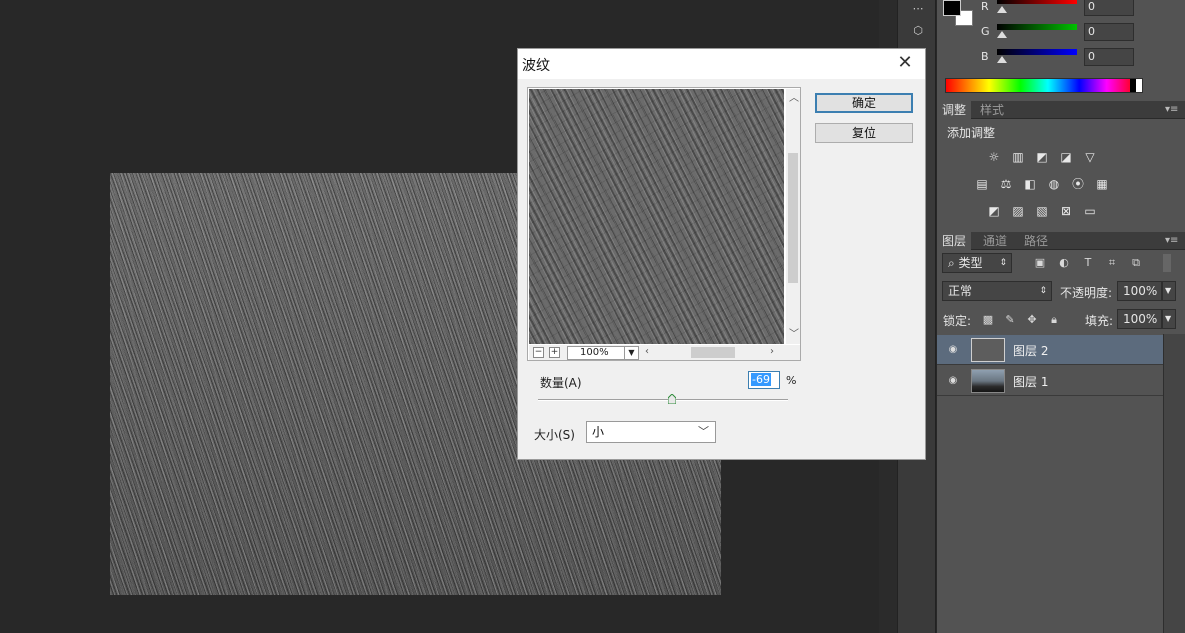 Image resolution: width=1185 pixels, height=633 pixels. I want to click on amount-value: -69, so click(761, 379).